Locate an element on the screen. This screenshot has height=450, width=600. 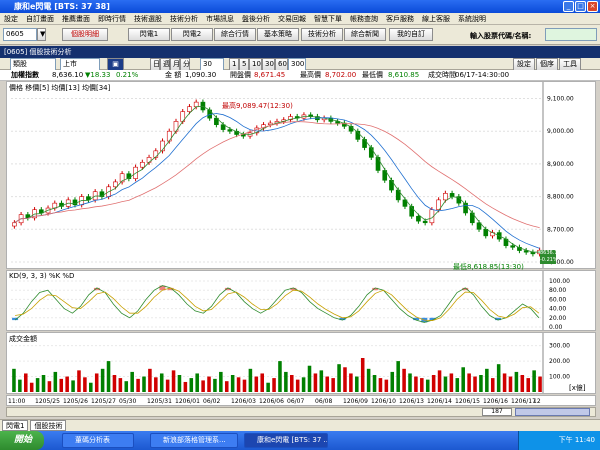
price-y-tick: 8,900.00 is located at coordinates (560, 164).